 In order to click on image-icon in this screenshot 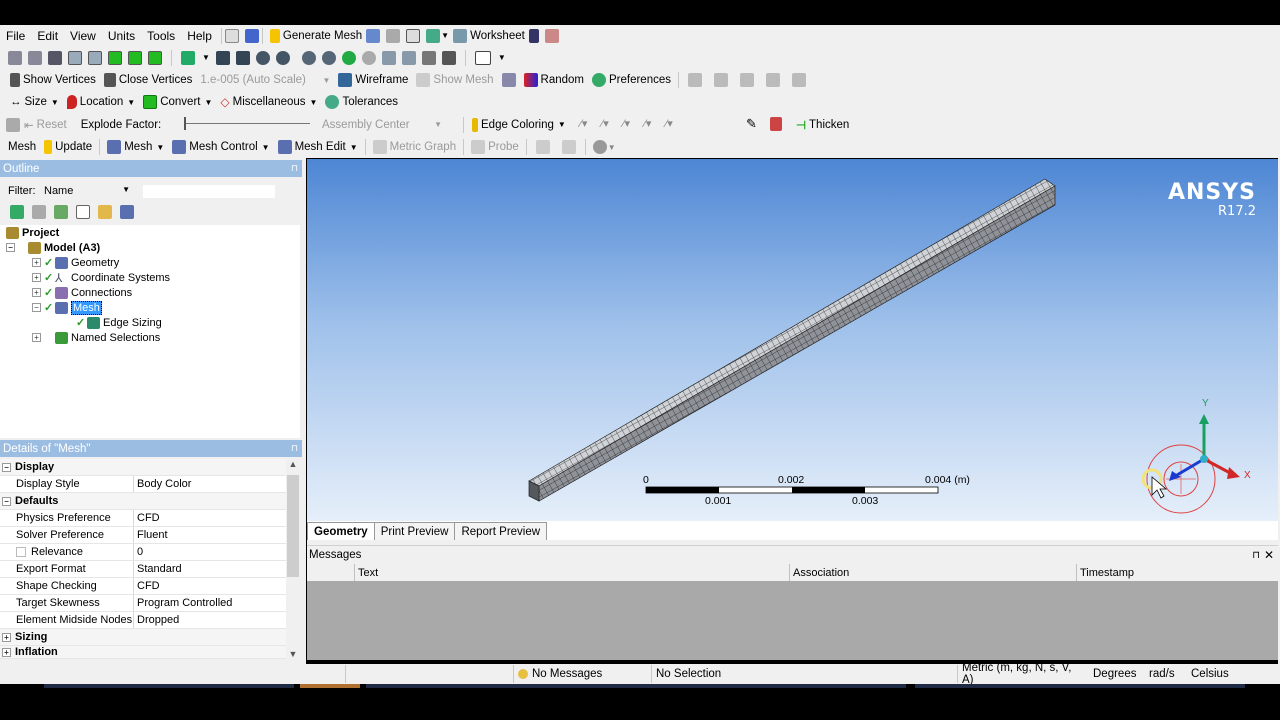, I will do `click(433, 35)`.